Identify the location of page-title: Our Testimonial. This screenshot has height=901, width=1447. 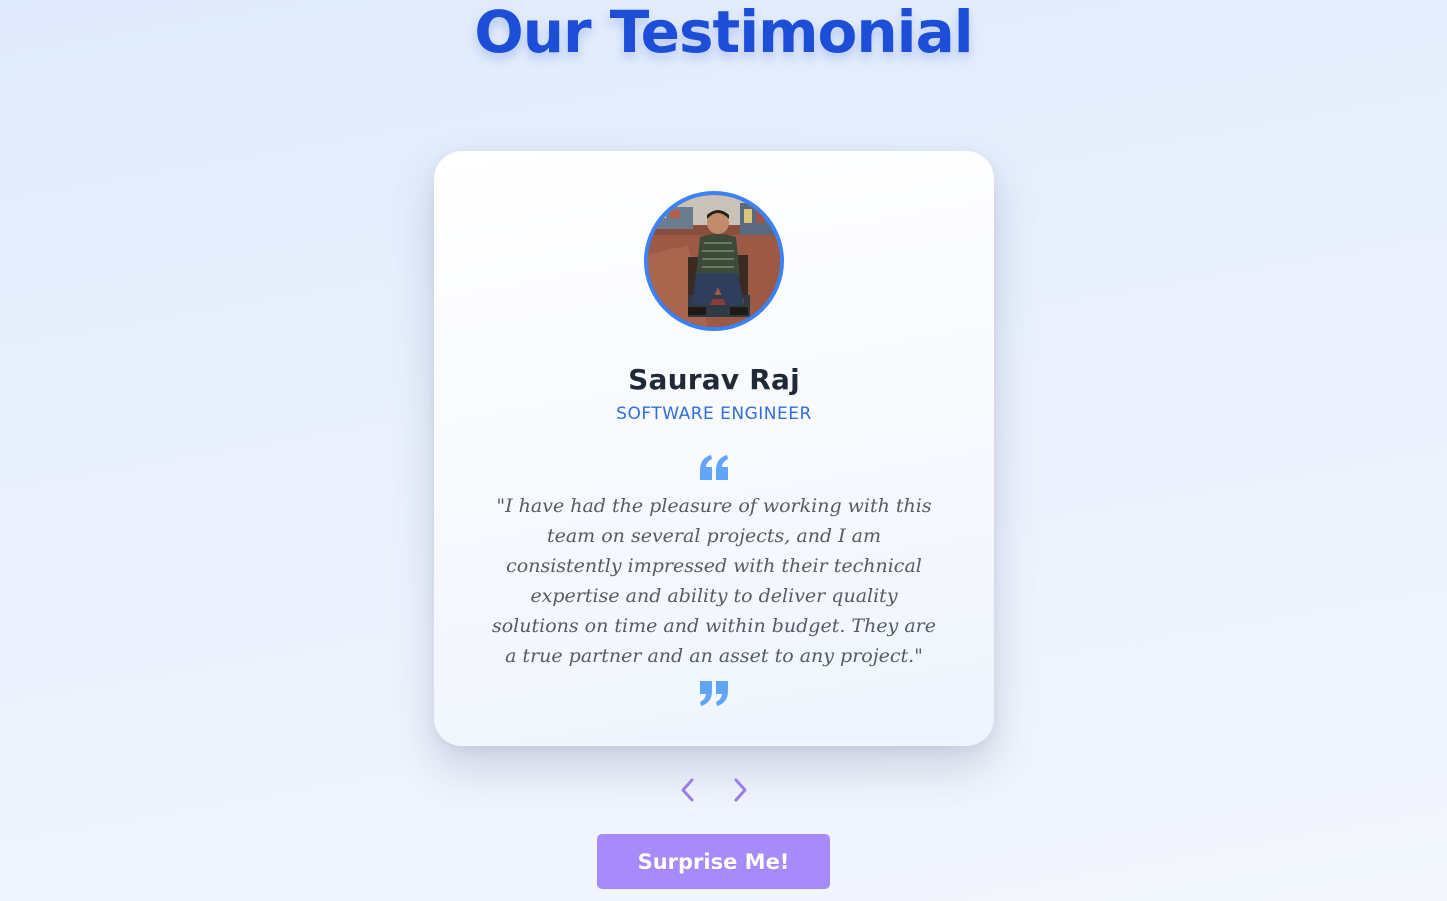
(723, 33).